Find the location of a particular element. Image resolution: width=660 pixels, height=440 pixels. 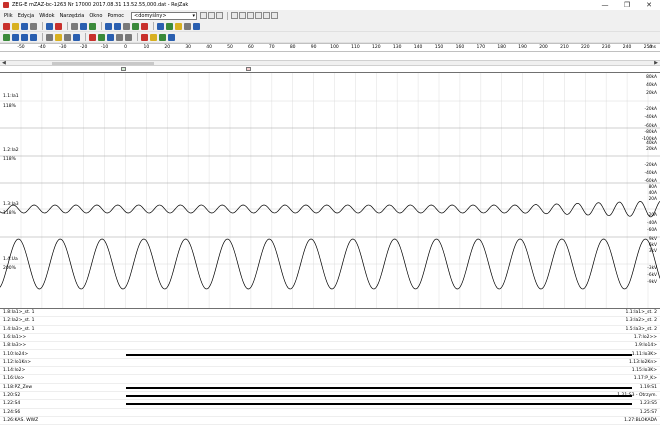

save-icon is located at coordinates (212, 15).